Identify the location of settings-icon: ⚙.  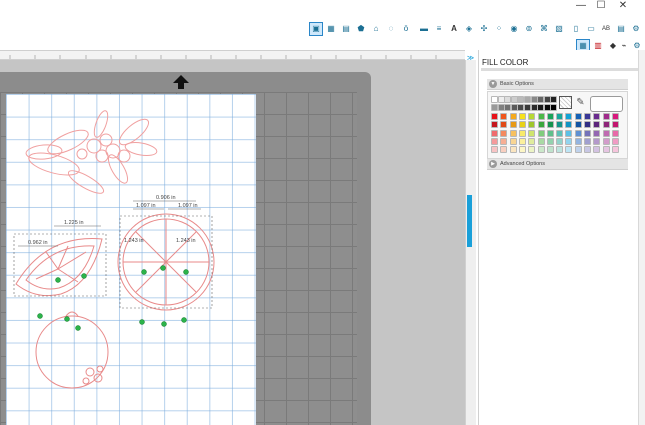
(636, 29).